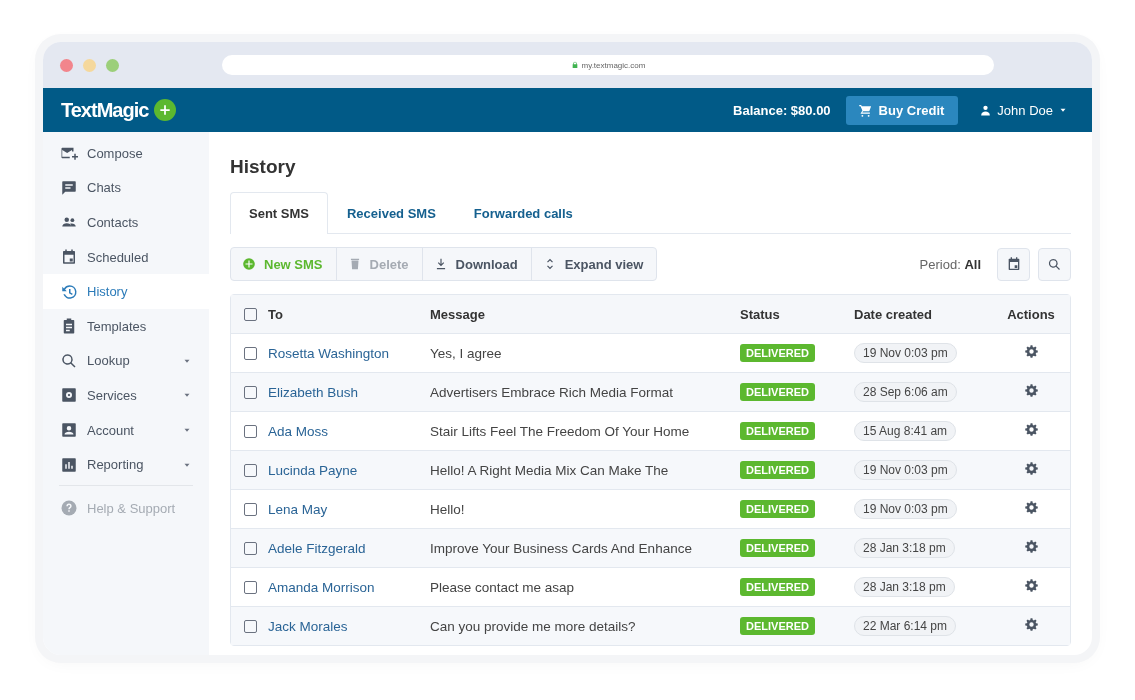 This screenshot has height=700, width=1135. Describe the element at coordinates (126, 291) in the screenshot. I see `sidebar-item: History` at that location.